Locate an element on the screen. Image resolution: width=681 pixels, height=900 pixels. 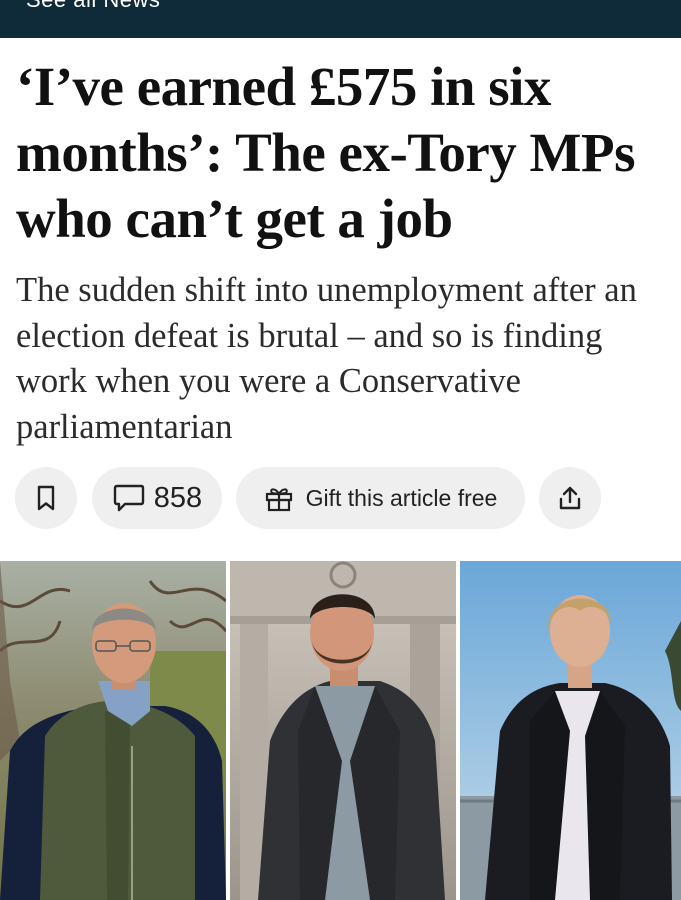
share-icon is located at coordinates (570, 498).